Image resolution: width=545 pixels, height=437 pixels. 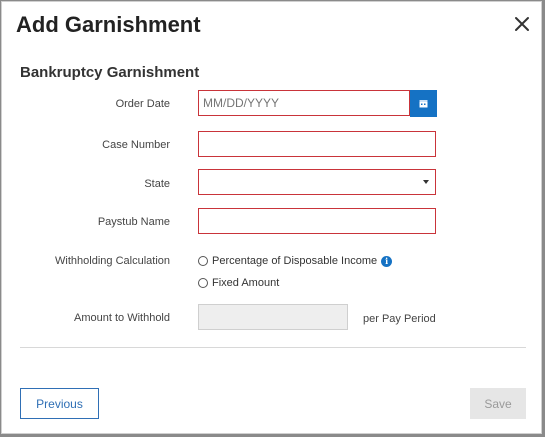 What do you see at coordinates (273, 347) in the screenshot?
I see `divider` at bounding box center [273, 347].